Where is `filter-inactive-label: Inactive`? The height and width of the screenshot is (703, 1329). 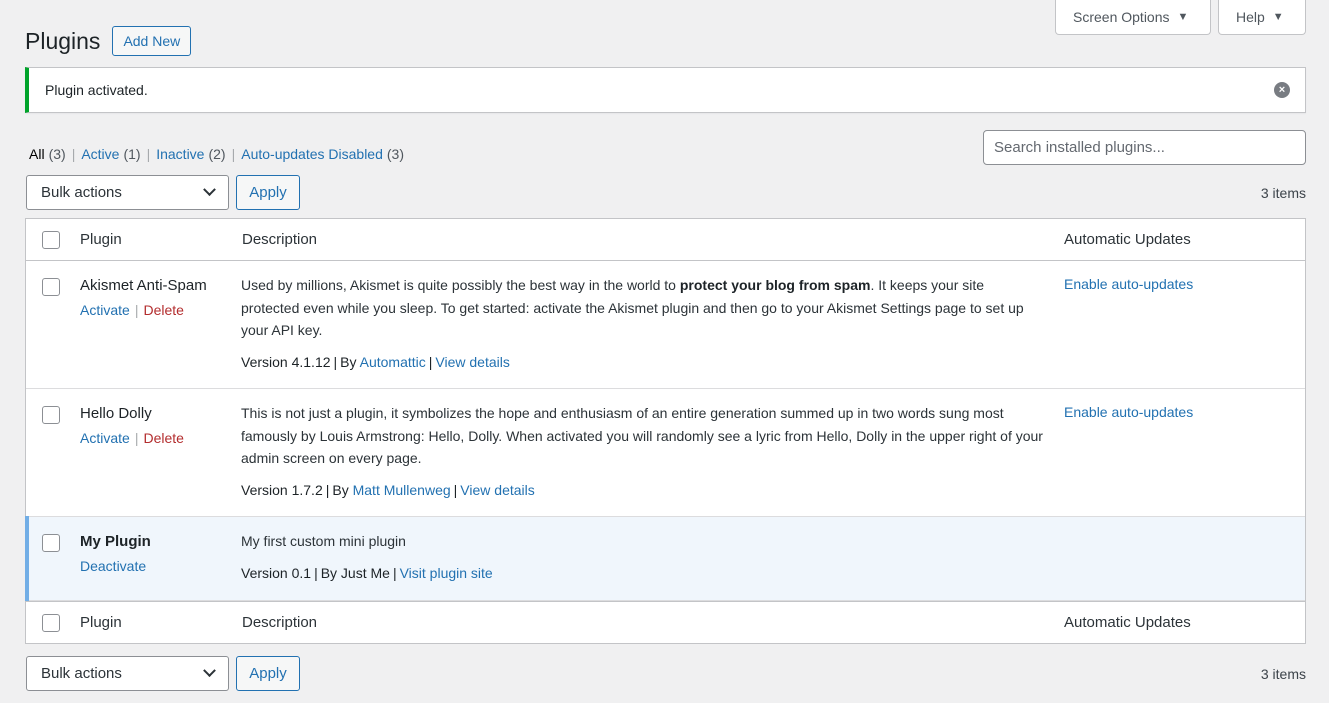 filter-inactive-label: Inactive is located at coordinates (180, 154).